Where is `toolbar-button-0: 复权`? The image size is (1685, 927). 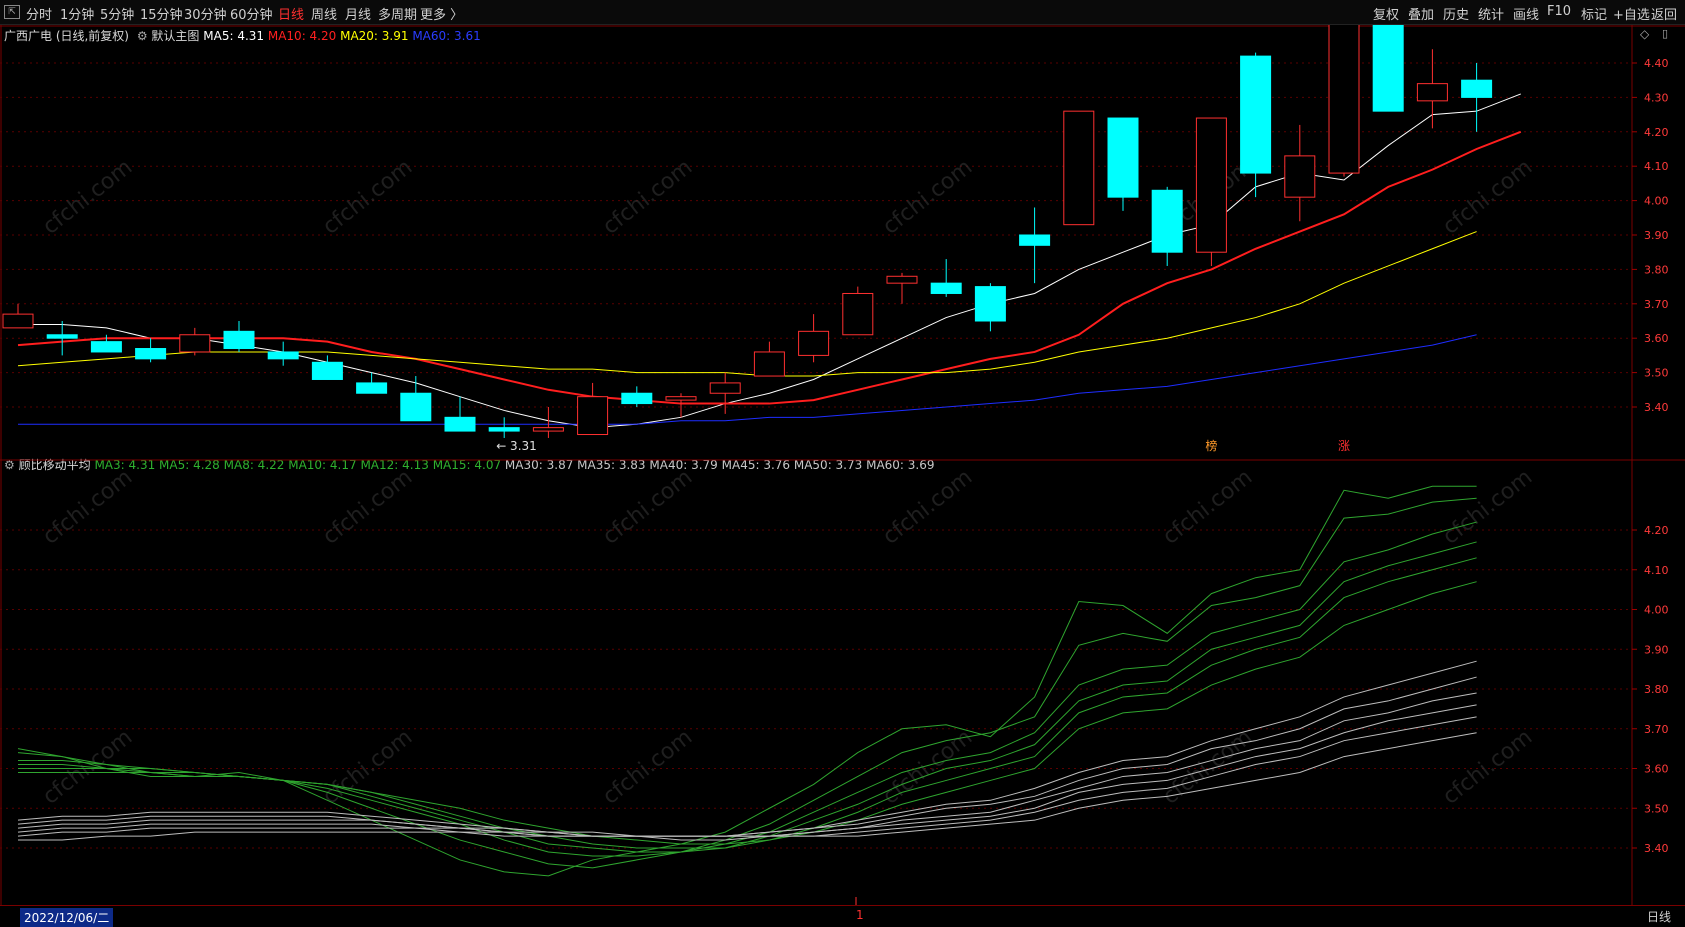 toolbar-button-0: 复权 is located at coordinates (1386, 13).